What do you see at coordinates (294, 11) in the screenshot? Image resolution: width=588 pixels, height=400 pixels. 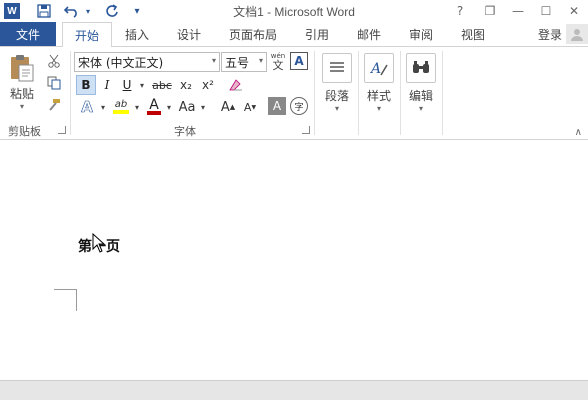 I see `title-bar: W ▾ ▾ 文档1 - Microsoft Word ? ❐ — ☐ ✕` at bounding box center [294, 11].